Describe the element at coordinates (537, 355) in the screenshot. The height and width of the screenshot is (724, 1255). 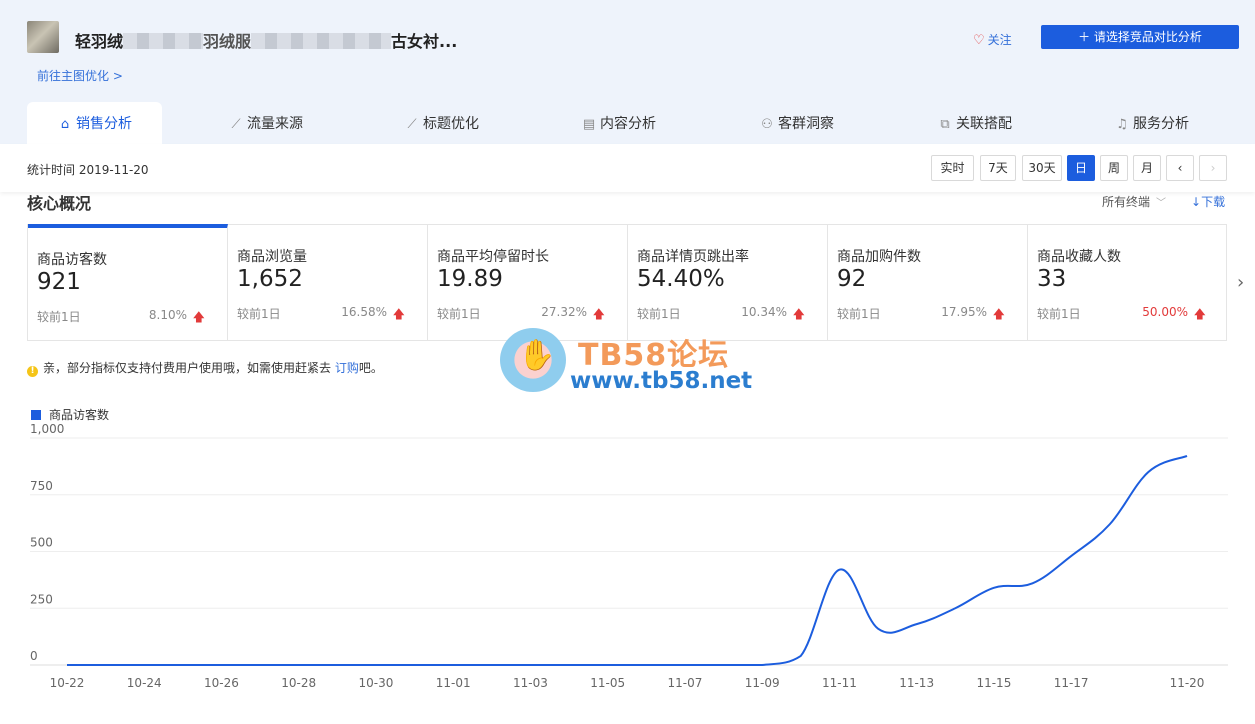
I see `hand-icon: ✋` at that location.